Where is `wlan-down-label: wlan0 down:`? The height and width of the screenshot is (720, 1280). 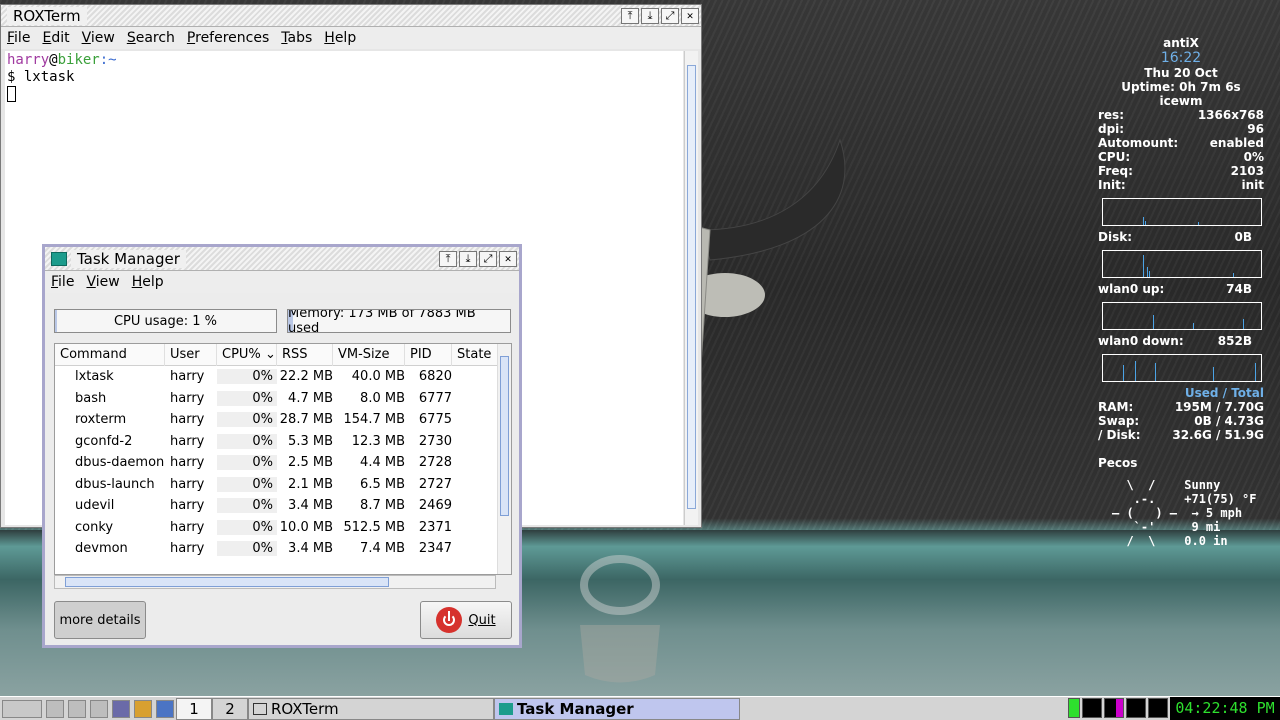
wlan-down-label: wlan0 down: is located at coordinates (1141, 341).